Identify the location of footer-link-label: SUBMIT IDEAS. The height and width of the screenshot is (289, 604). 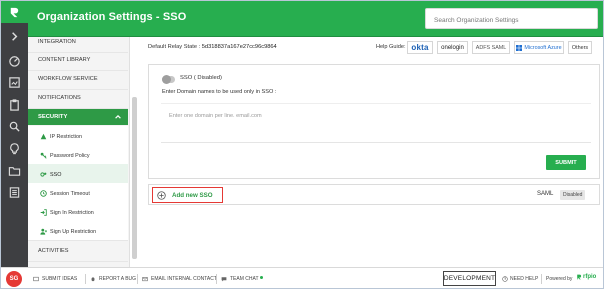
(60, 279).